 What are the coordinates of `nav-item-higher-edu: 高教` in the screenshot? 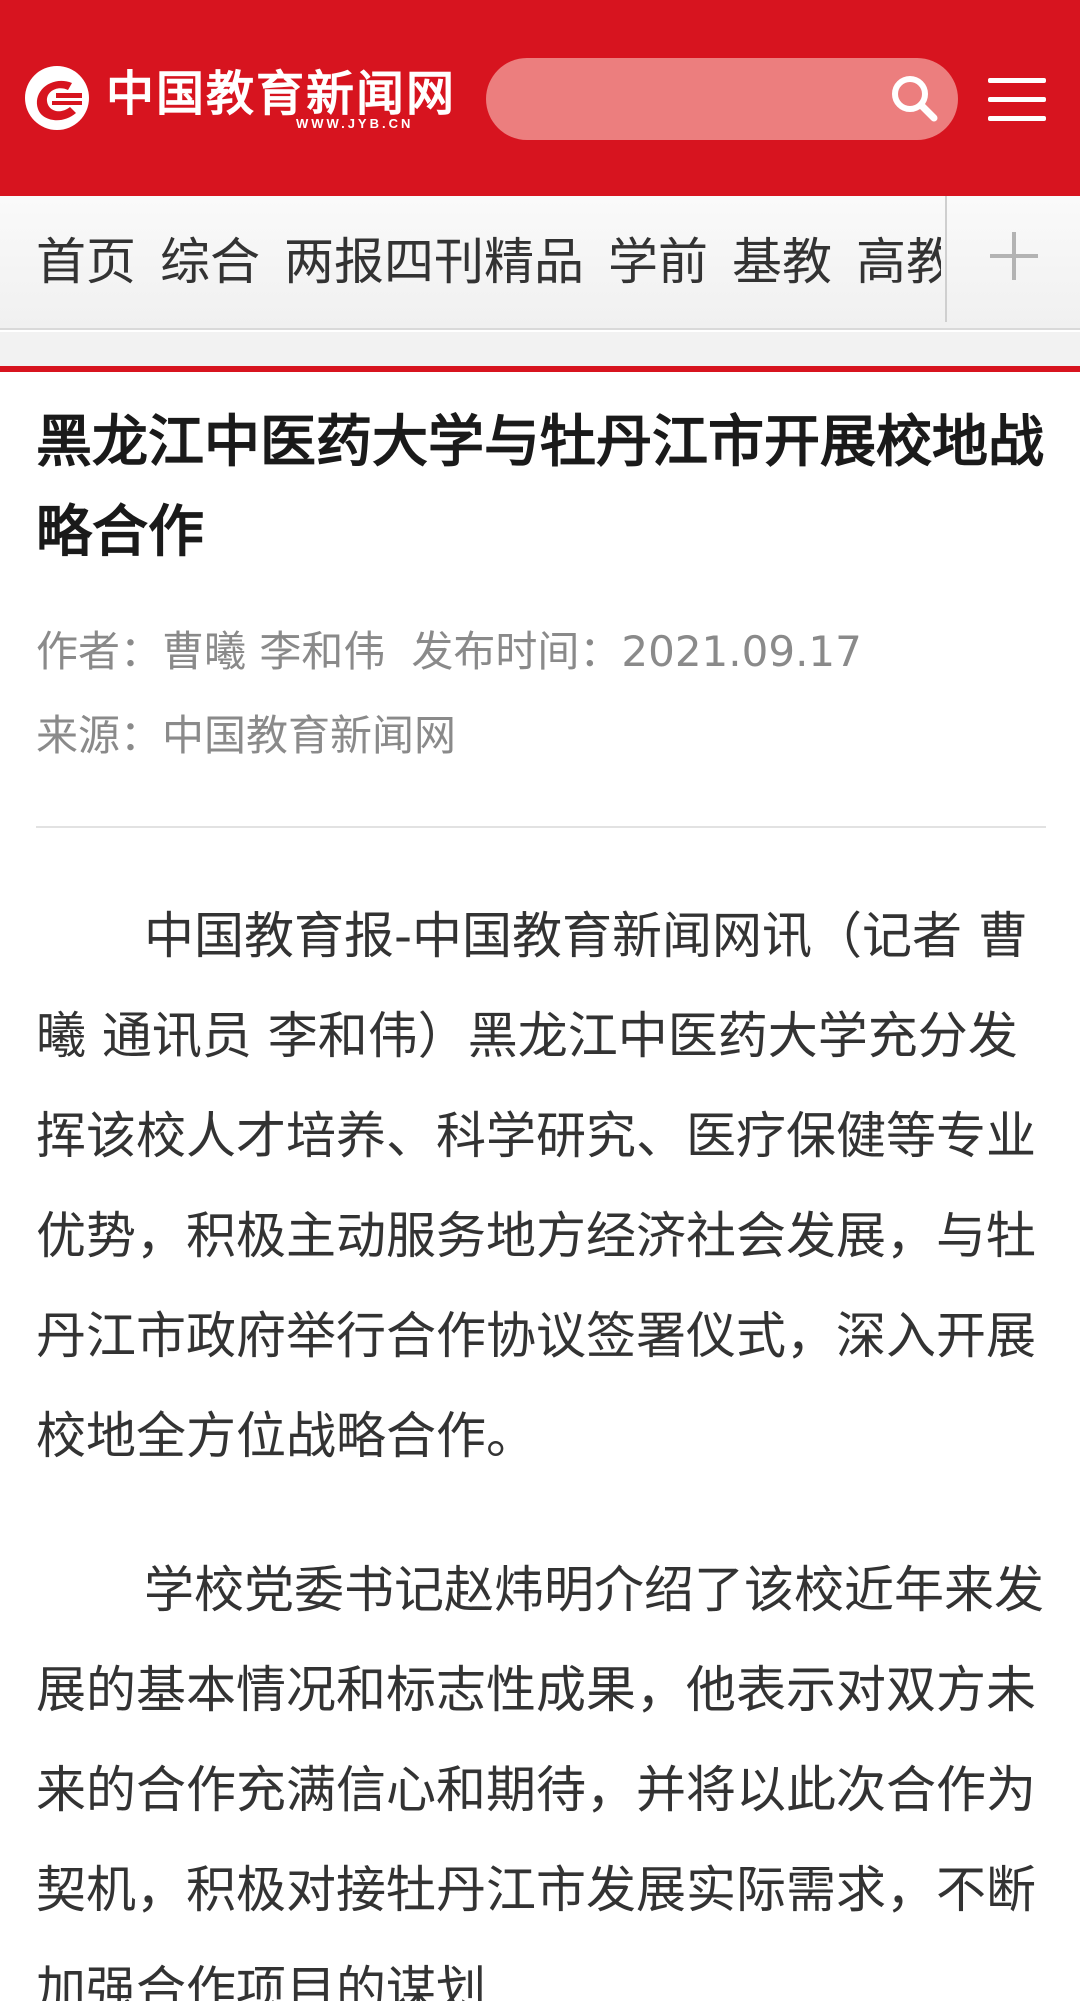 It's located at (898, 262).